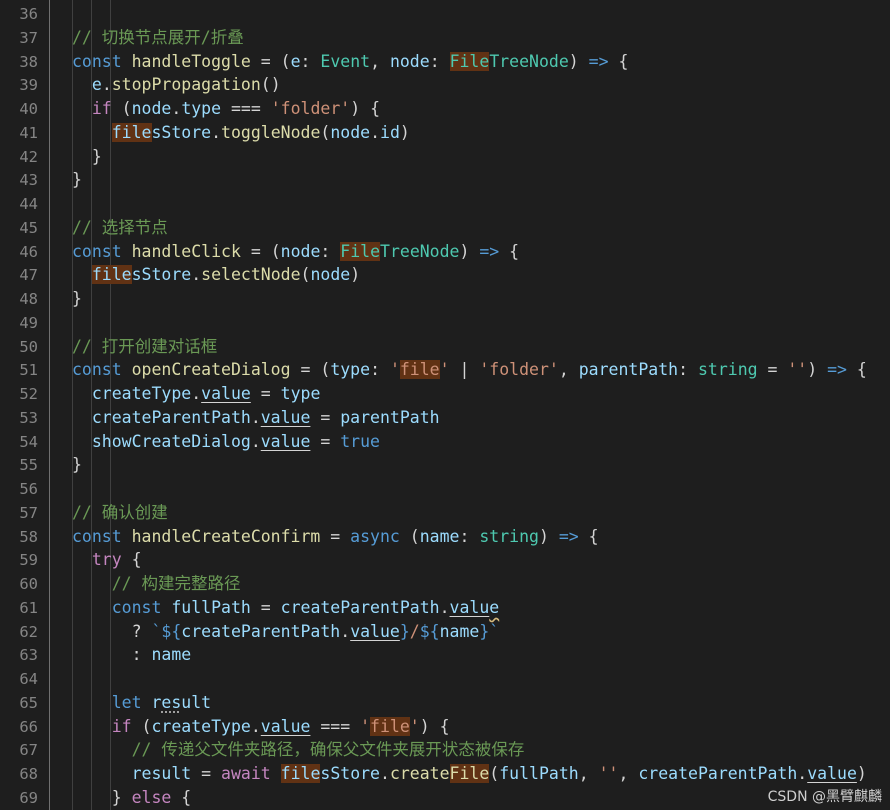 This screenshot has width=890, height=810. I want to click on code-token: ===, so click(246, 108).